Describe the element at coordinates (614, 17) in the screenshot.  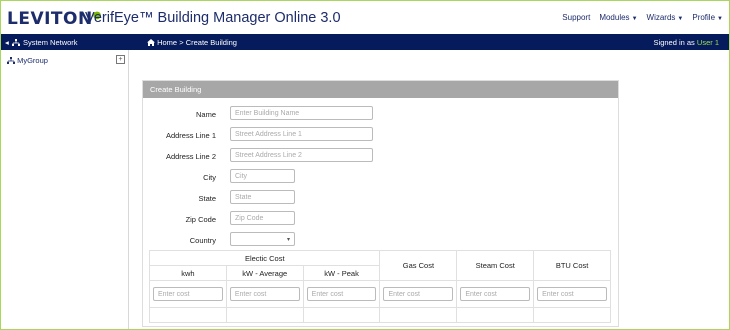
I see `modules-label: Modules` at that location.